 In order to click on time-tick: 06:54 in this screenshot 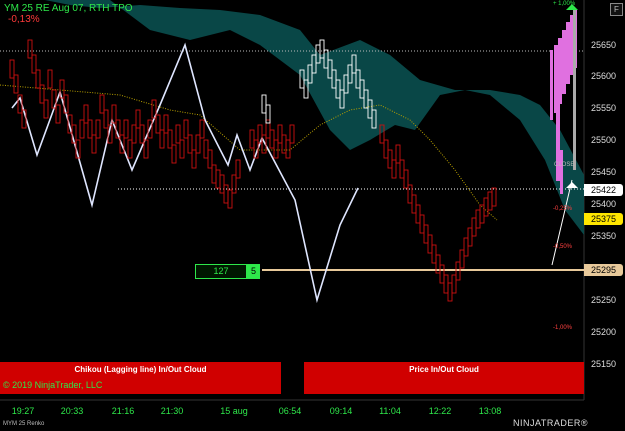, I will do `click(290, 411)`.